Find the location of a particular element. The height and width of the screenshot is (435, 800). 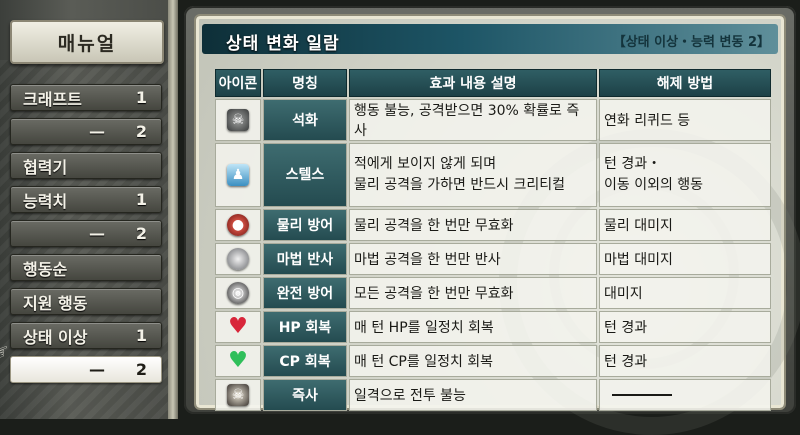

table-row: ♥ CP 회복 매 턴 CP를 일정치 회복 턴 경과 is located at coordinates (493, 361).